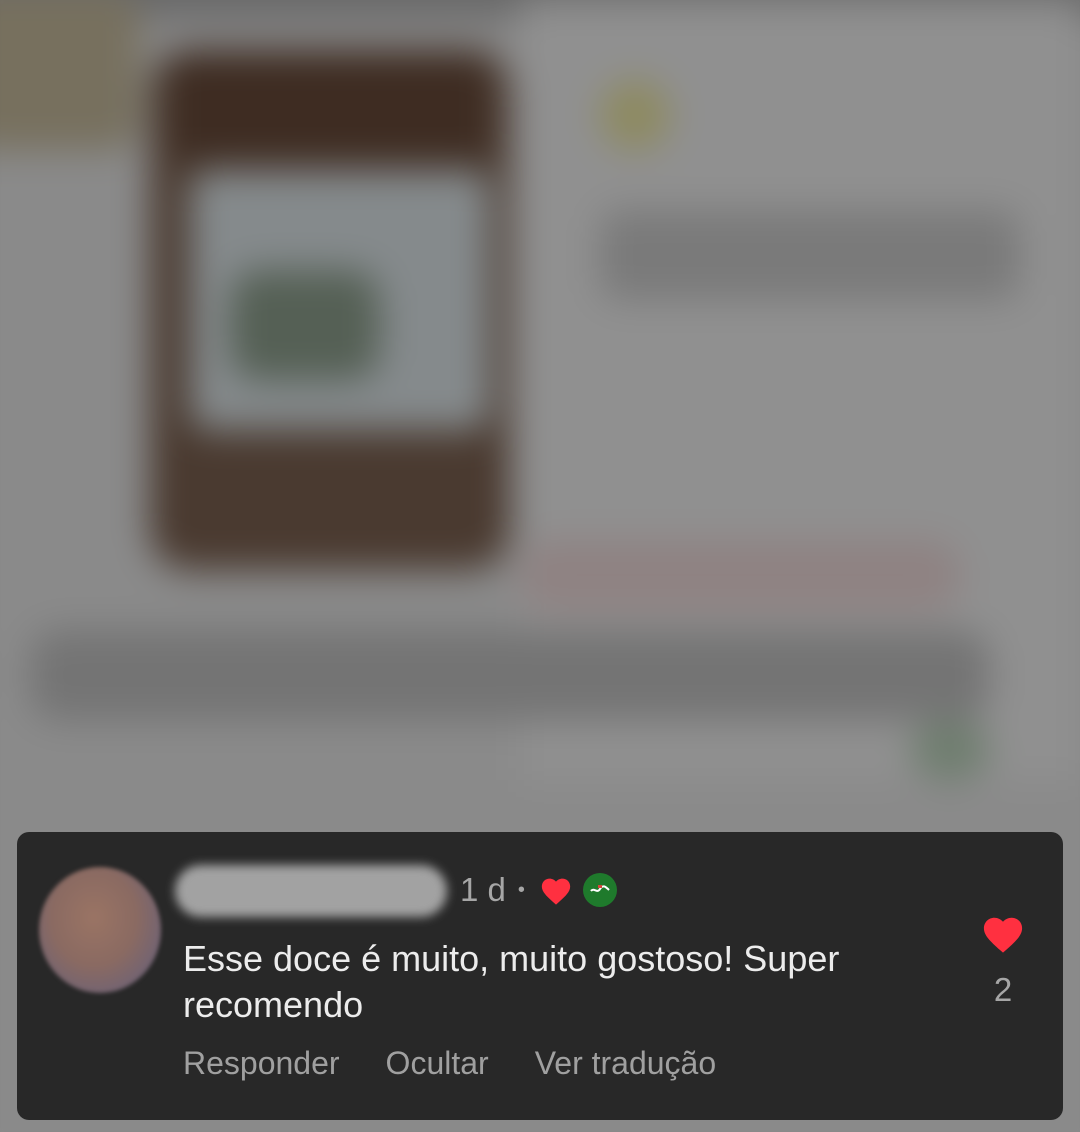 This screenshot has width=1080, height=1132. Describe the element at coordinates (556, 891) in the screenshot. I see `heart-icon` at that location.